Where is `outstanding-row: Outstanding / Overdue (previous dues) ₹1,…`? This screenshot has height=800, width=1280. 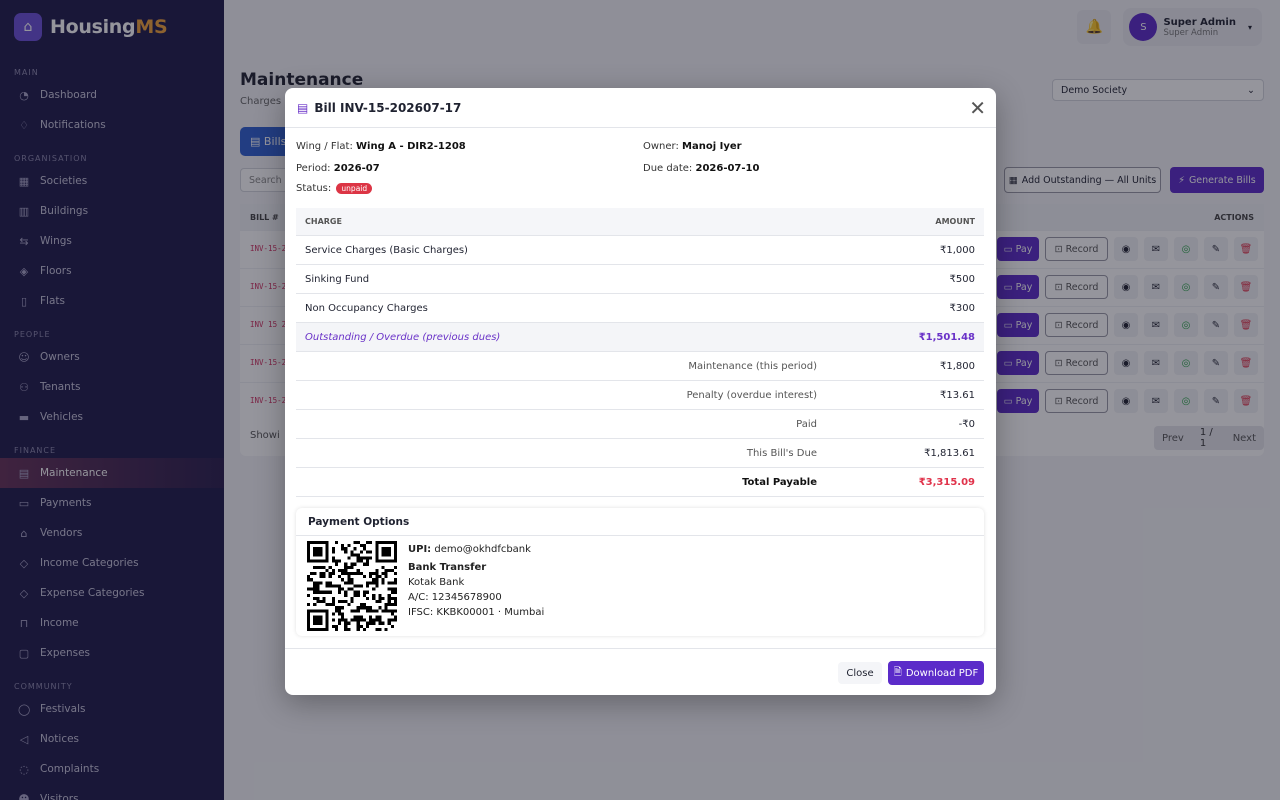
outstanding-row: Outstanding / Overdue (previous dues) ₹1,… is located at coordinates (640, 337).